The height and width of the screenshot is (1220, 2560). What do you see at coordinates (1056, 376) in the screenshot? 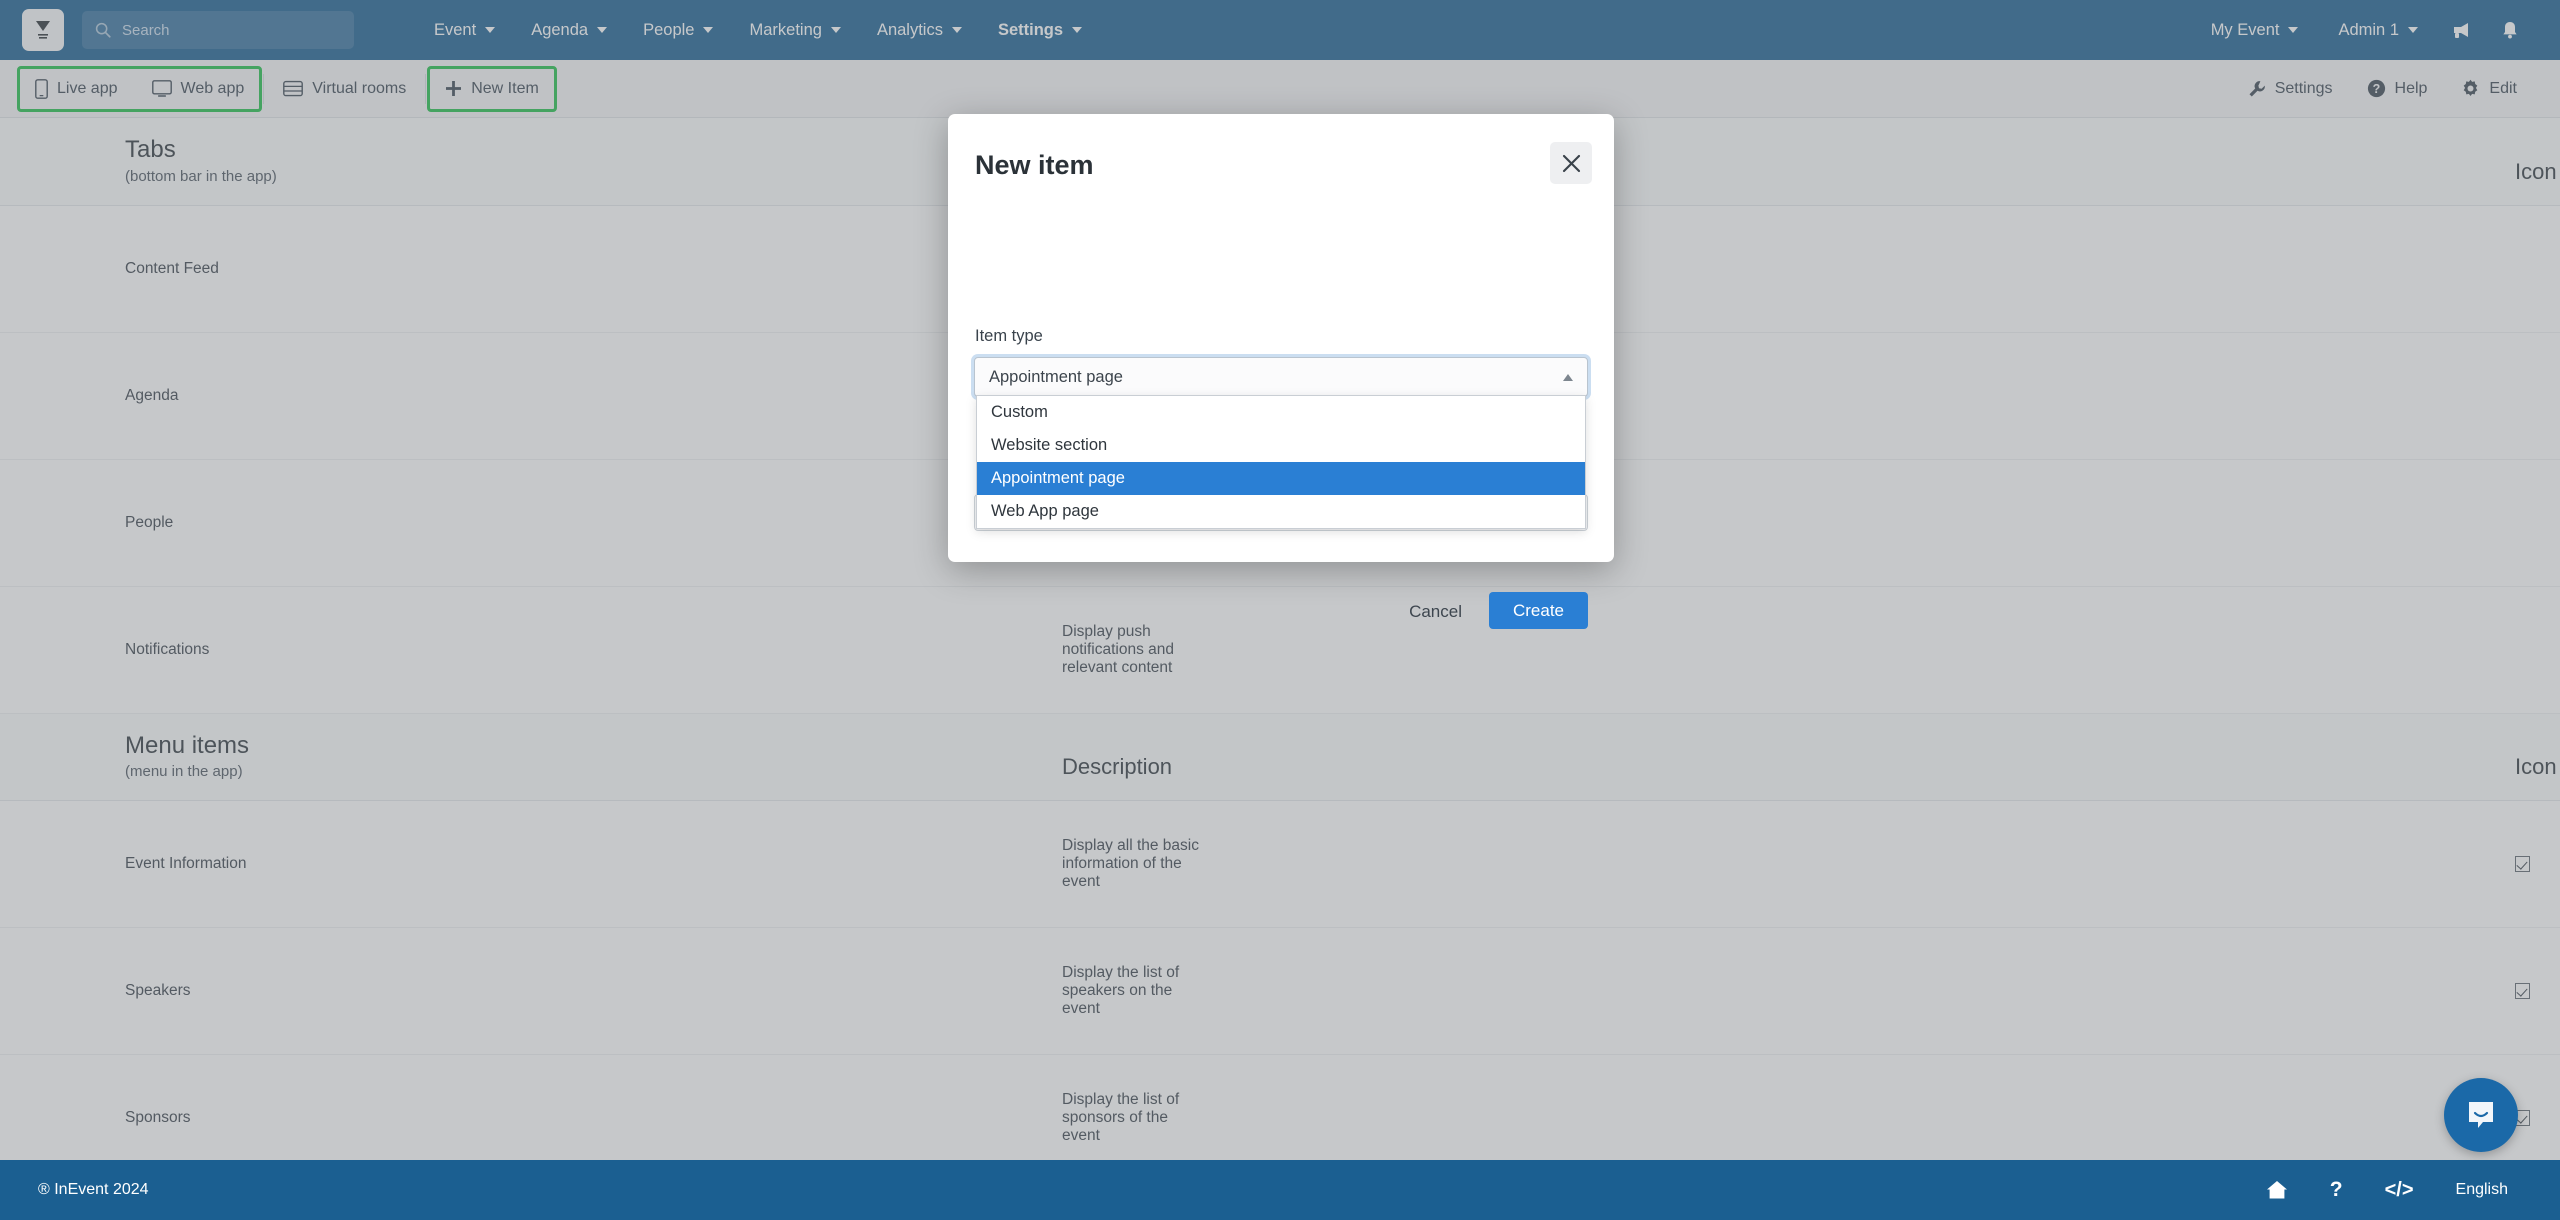
I see `item-type-select-value: Appointment page` at bounding box center [1056, 376].